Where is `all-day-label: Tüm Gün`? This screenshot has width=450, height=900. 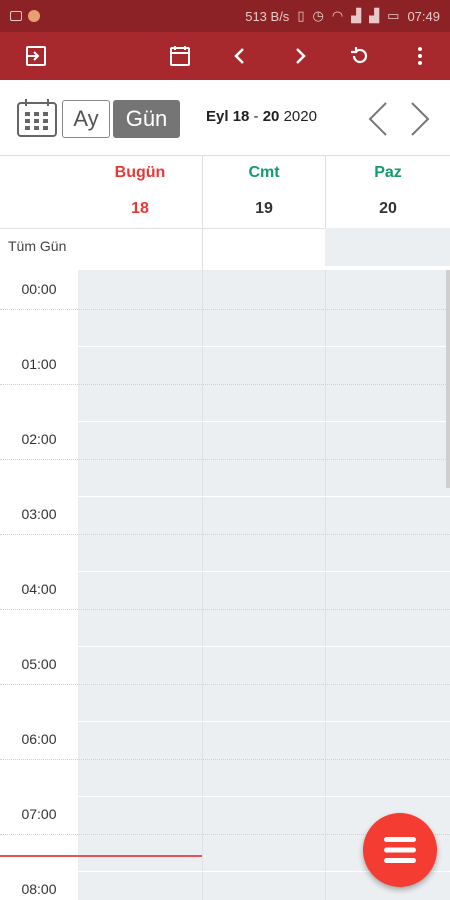
all-day-label: Tüm Gün is located at coordinates (37, 246).